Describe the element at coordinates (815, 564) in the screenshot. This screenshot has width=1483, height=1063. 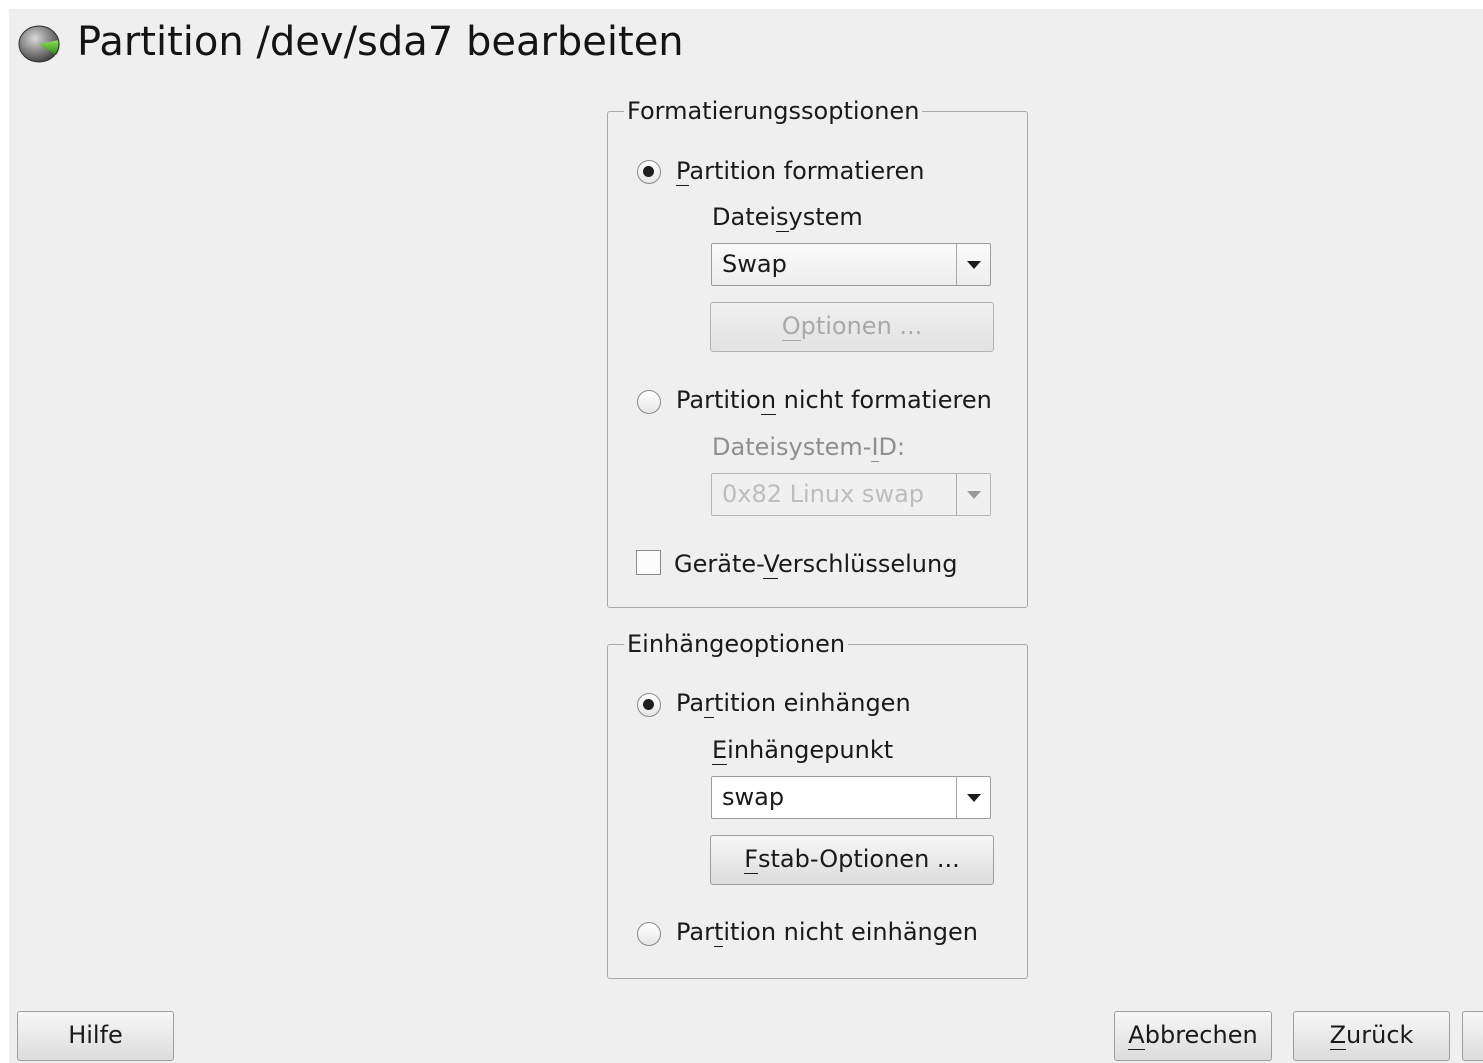
I see `encryption-label: Geräte-Verschlüsselung` at that location.